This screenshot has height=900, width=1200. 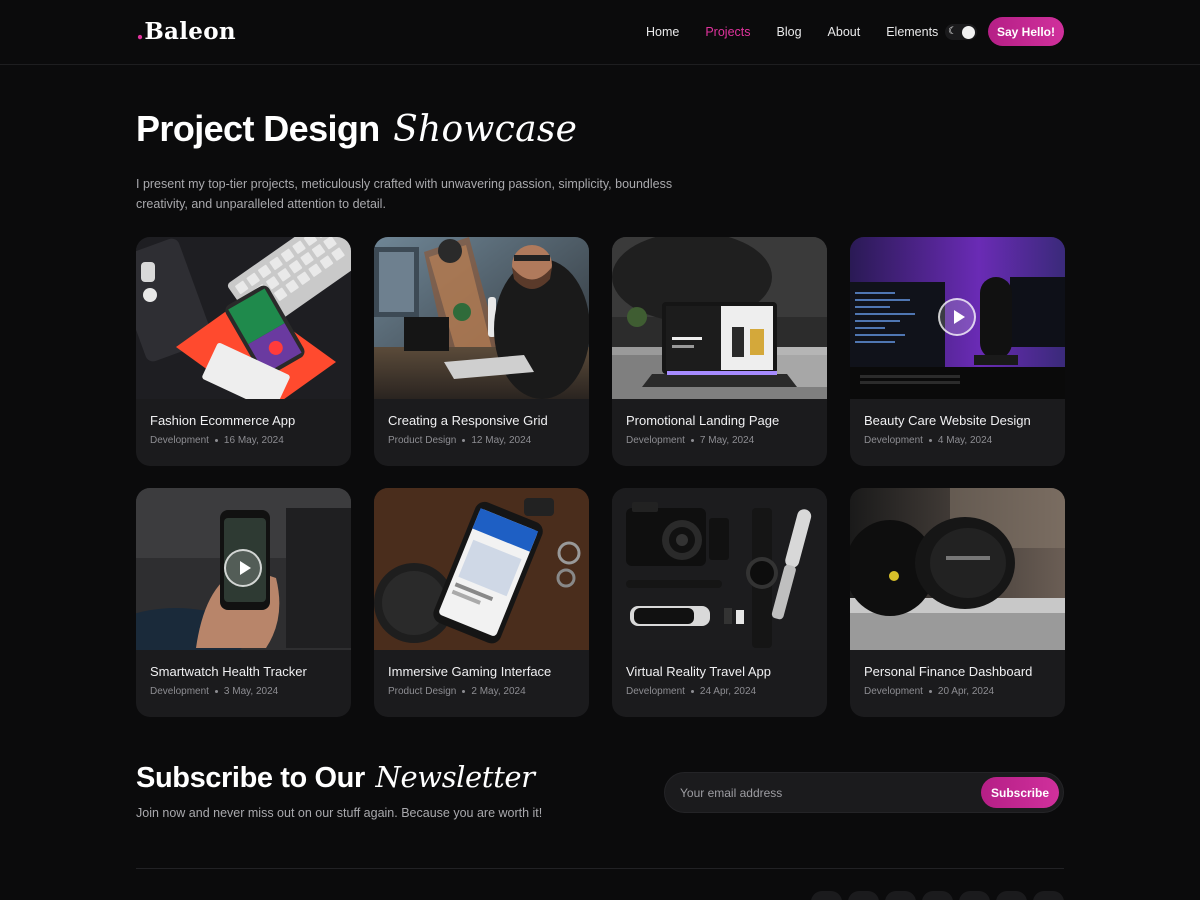 What do you see at coordinates (222, 420) in the screenshot?
I see `project-title: Fashion Ecommerce App` at bounding box center [222, 420].